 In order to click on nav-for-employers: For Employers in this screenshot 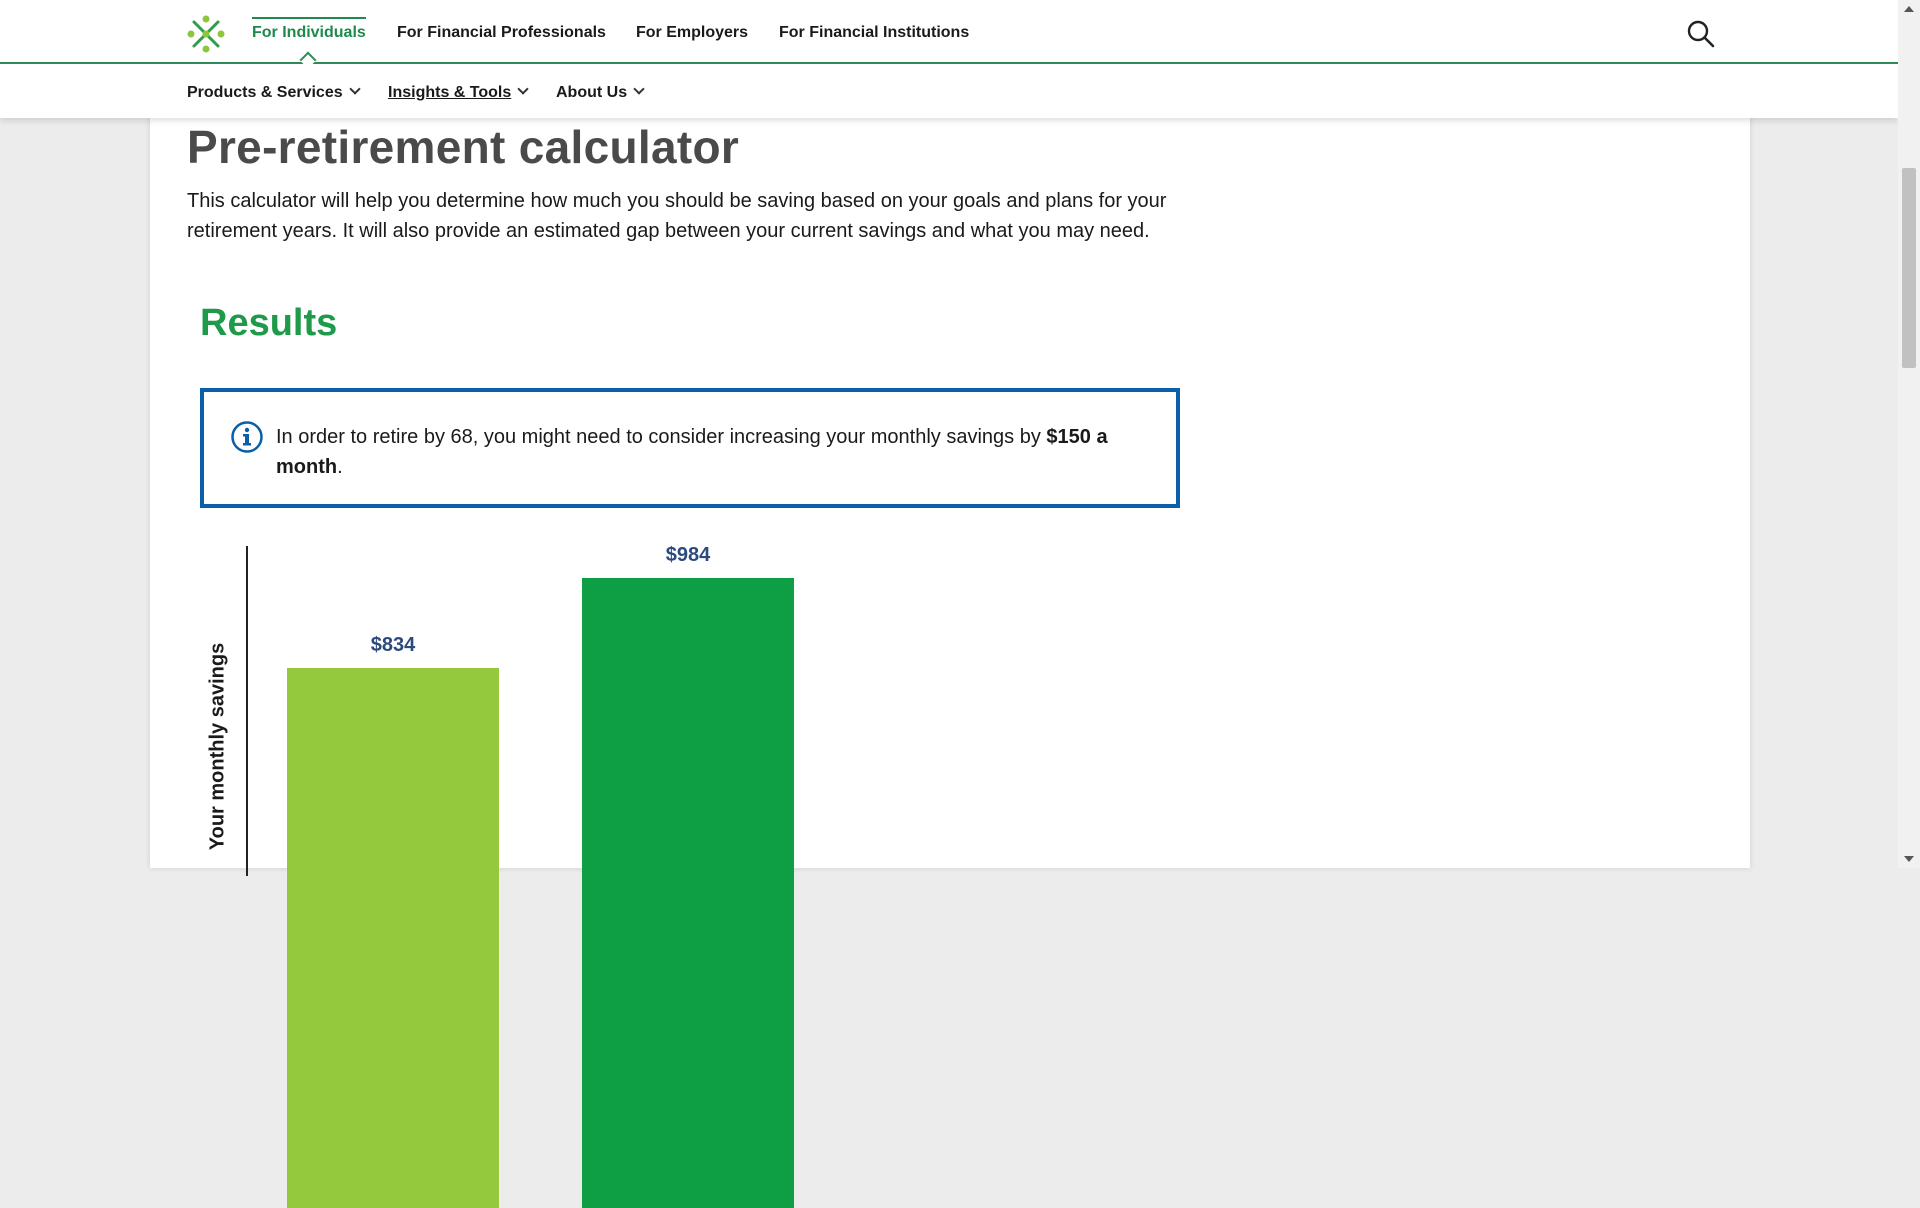, I will do `click(692, 33)`.